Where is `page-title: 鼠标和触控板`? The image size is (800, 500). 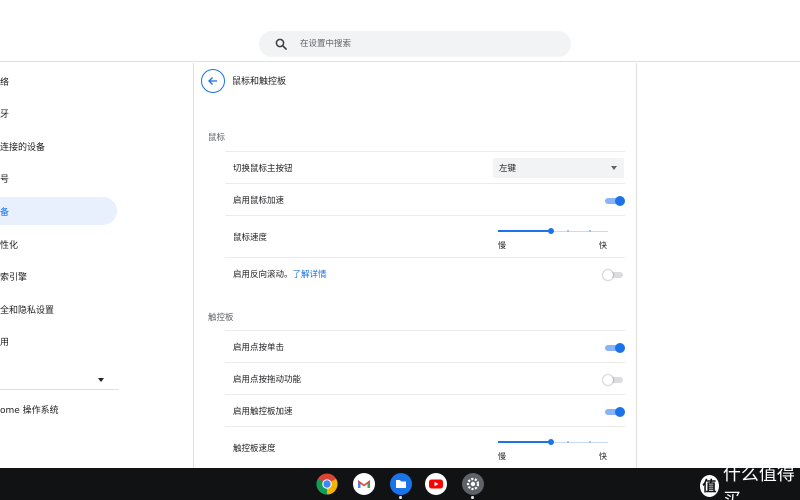
page-title: 鼠标和触控板 is located at coordinates (259, 82).